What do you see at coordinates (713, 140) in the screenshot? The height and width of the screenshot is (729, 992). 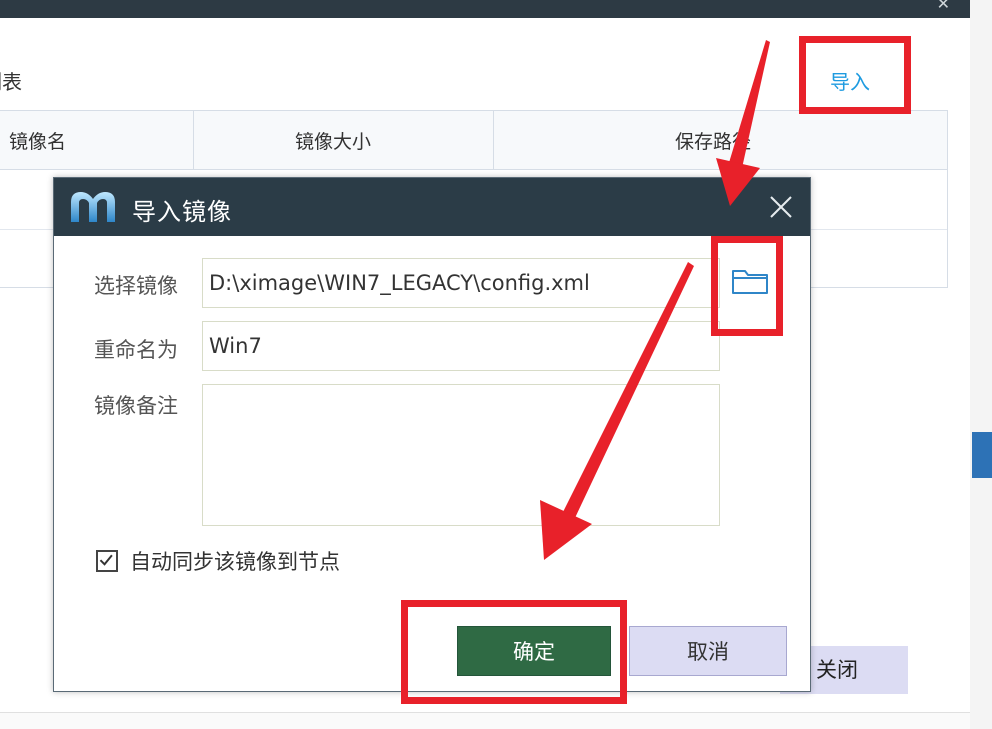 I see `table-header-path: 保存路径` at bounding box center [713, 140].